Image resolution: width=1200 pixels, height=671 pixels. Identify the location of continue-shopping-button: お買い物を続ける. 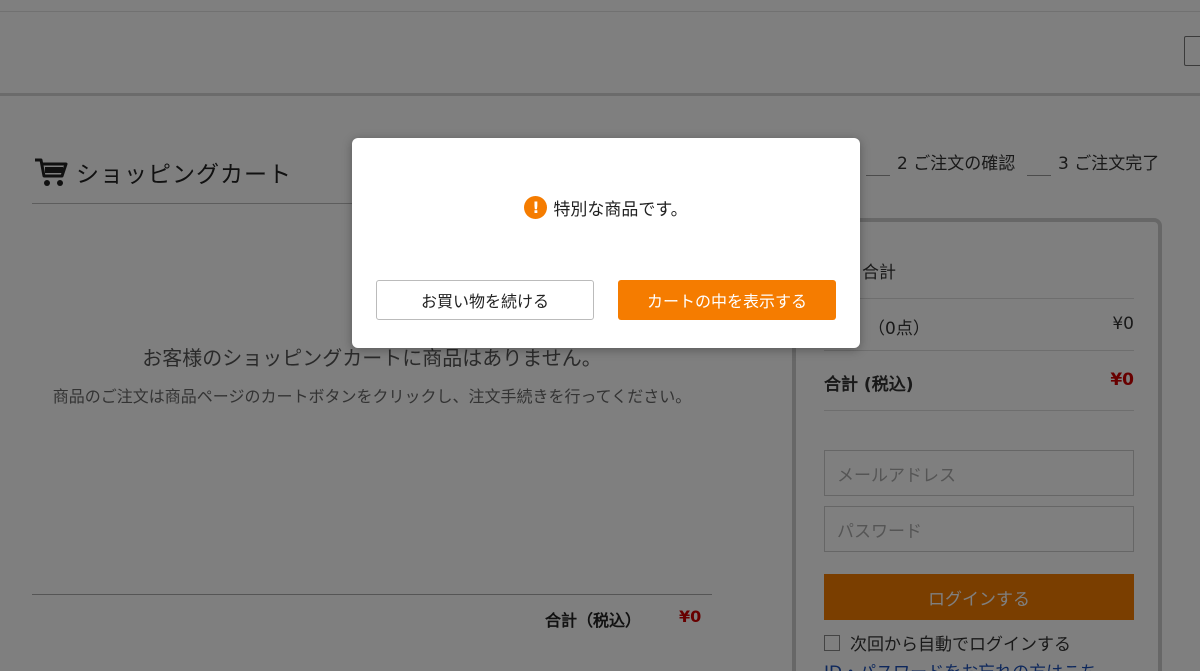
(485, 300).